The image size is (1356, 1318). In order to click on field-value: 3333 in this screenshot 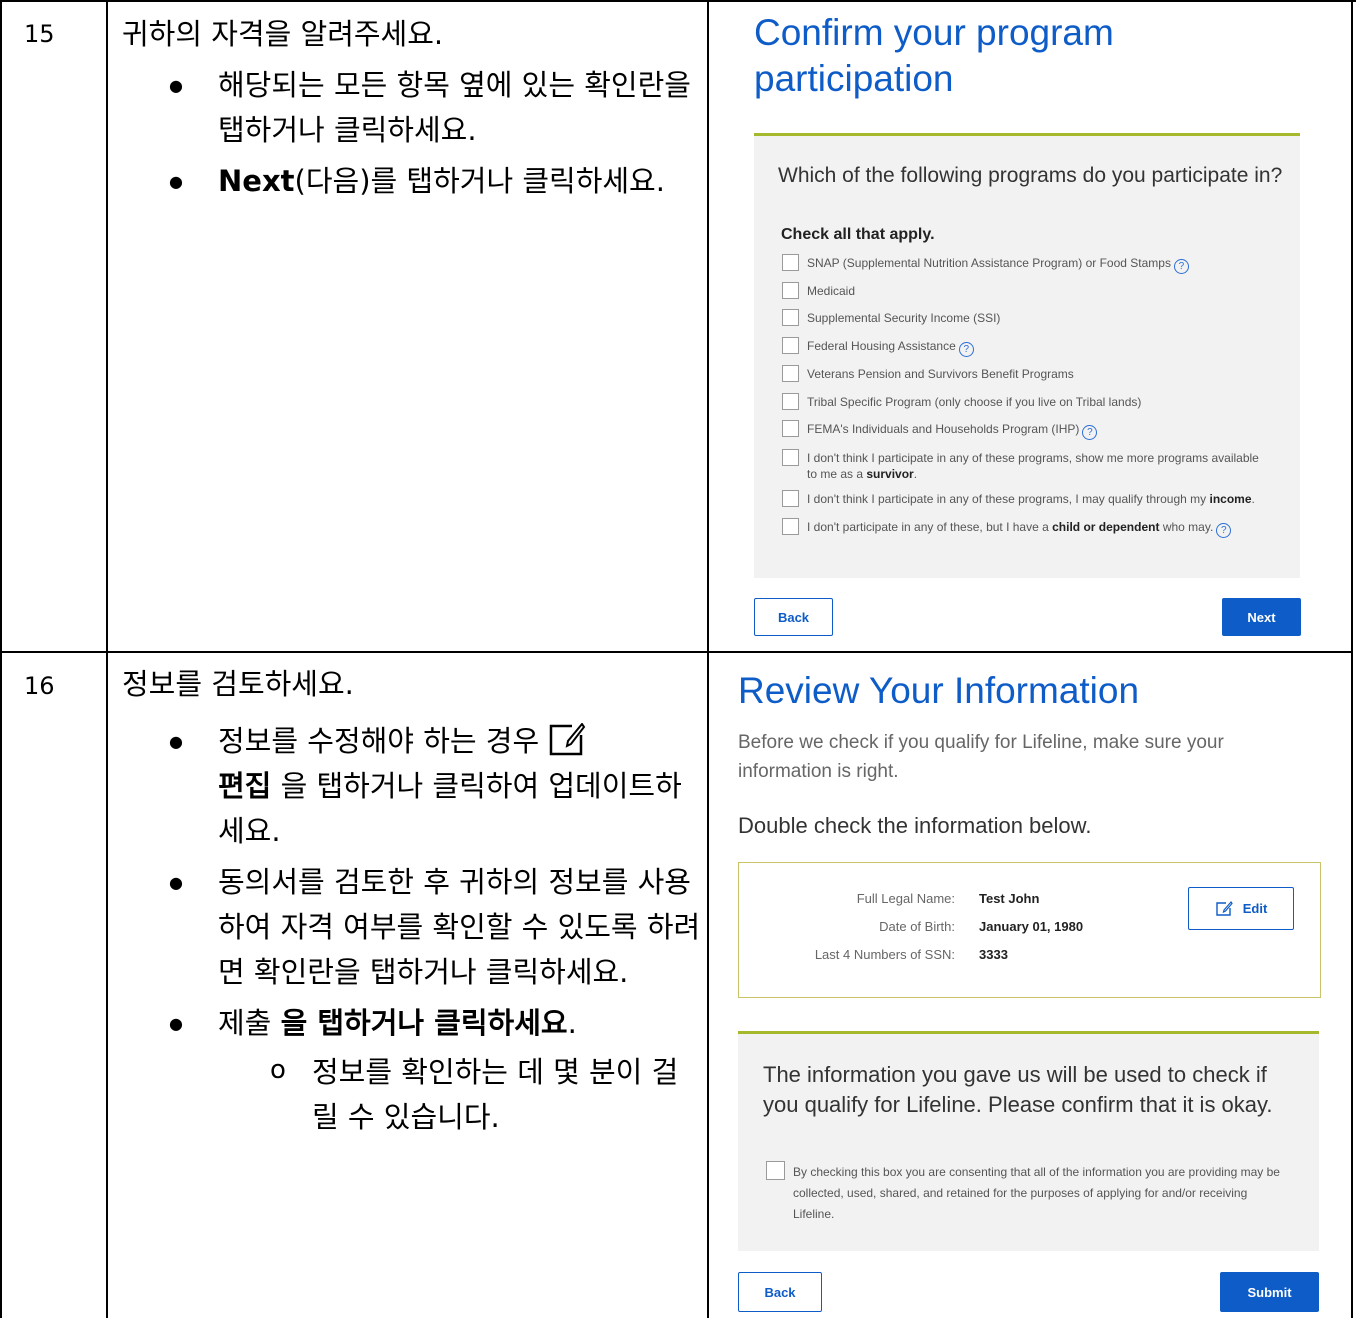, I will do `click(993, 954)`.